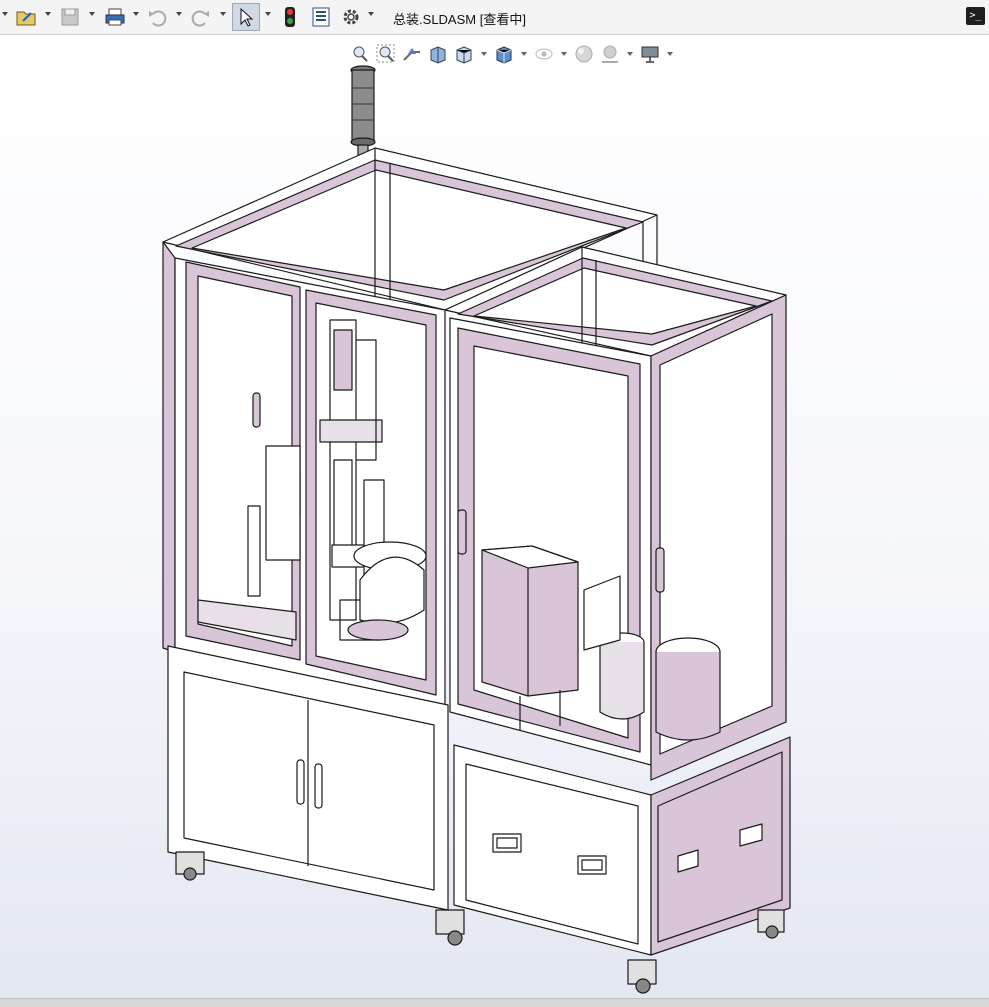 The image size is (989, 1007). I want to click on toolbar: 总装.SLDASM [查看中] >_, so click(494, 17).